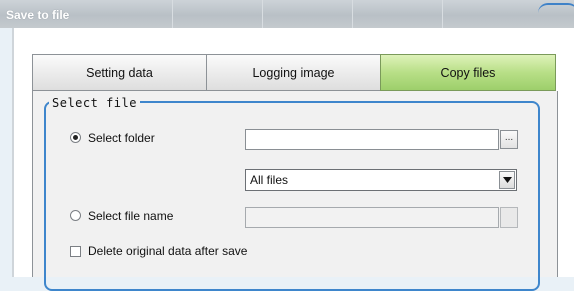 This screenshot has width=574, height=291. What do you see at coordinates (269, 180) in the screenshot?
I see `file-filter-value: All files` at bounding box center [269, 180].